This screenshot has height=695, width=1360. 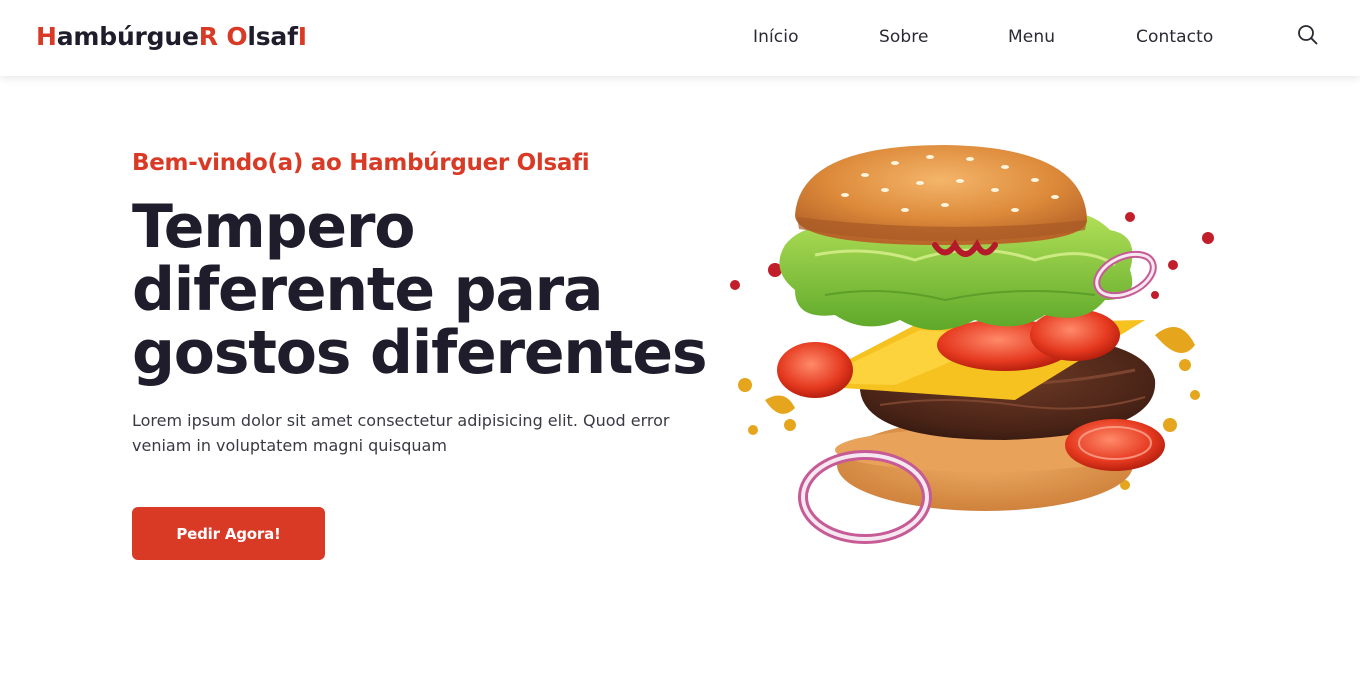 What do you see at coordinates (1174, 37) in the screenshot?
I see `nav-link-contacto: Contacto` at bounding box center [1174, 37].